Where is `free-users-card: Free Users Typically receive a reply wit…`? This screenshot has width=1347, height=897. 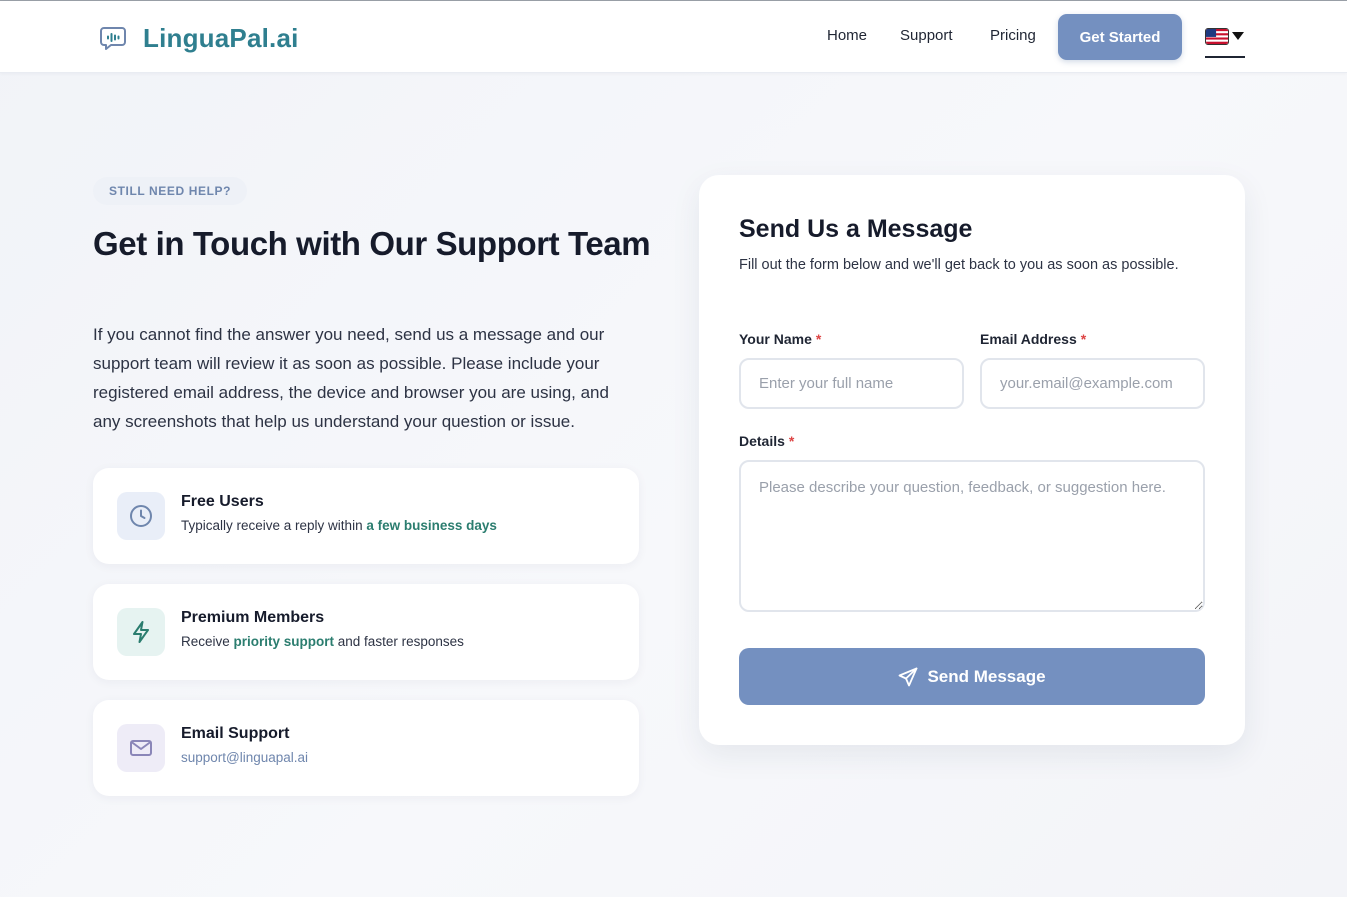 free-users-card: Free Users Typically receive a reply wit… is located at coordinates (366, 516).